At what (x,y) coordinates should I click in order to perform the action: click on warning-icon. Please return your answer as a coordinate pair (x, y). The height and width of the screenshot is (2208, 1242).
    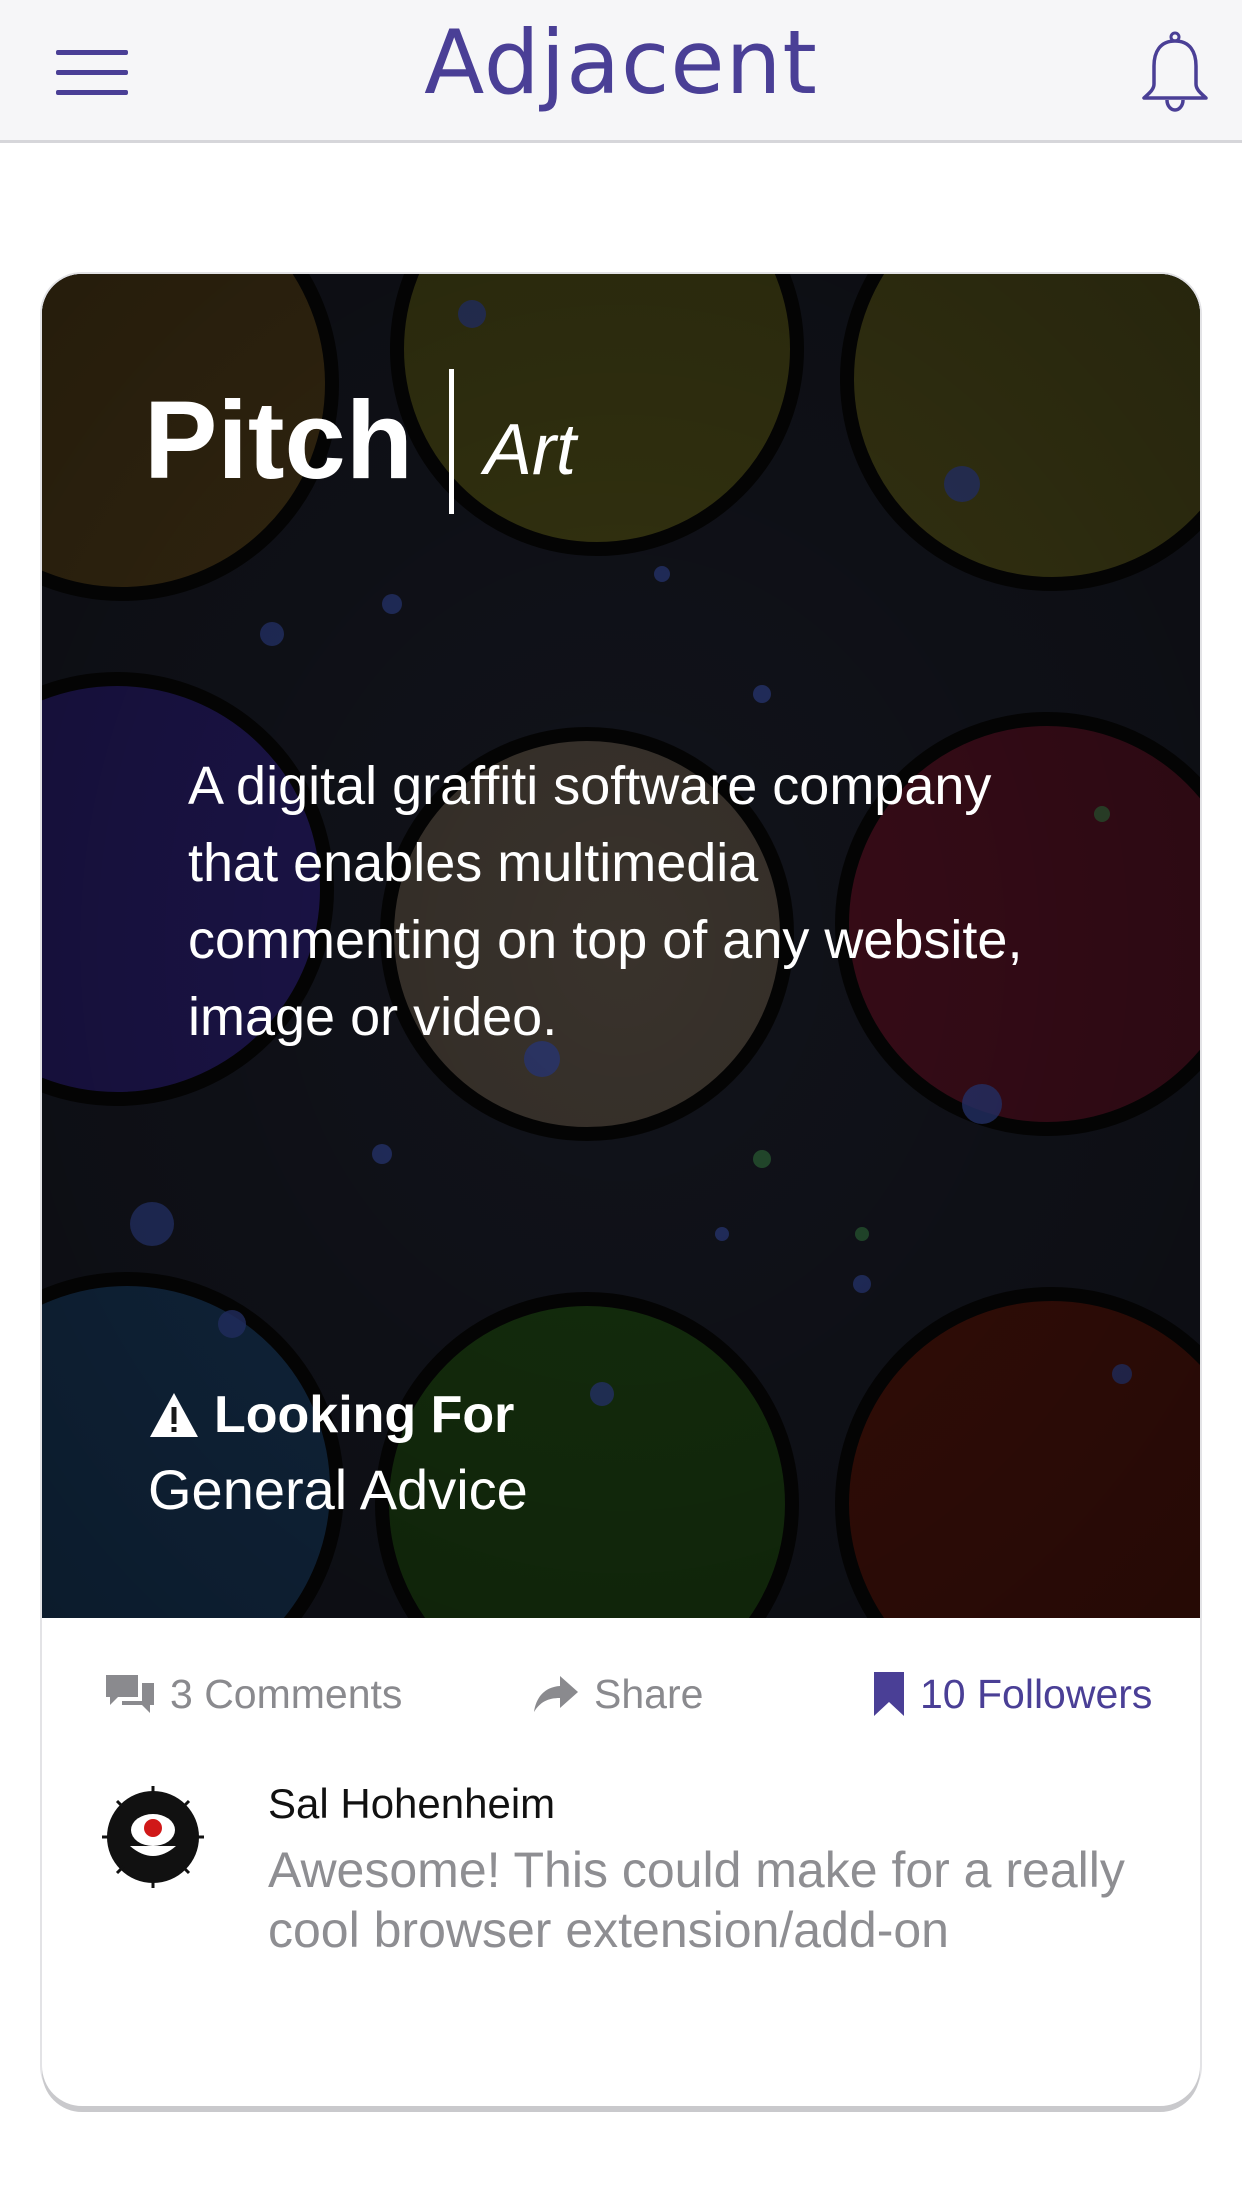
    Looking at the image, I should click on (174, 1415).